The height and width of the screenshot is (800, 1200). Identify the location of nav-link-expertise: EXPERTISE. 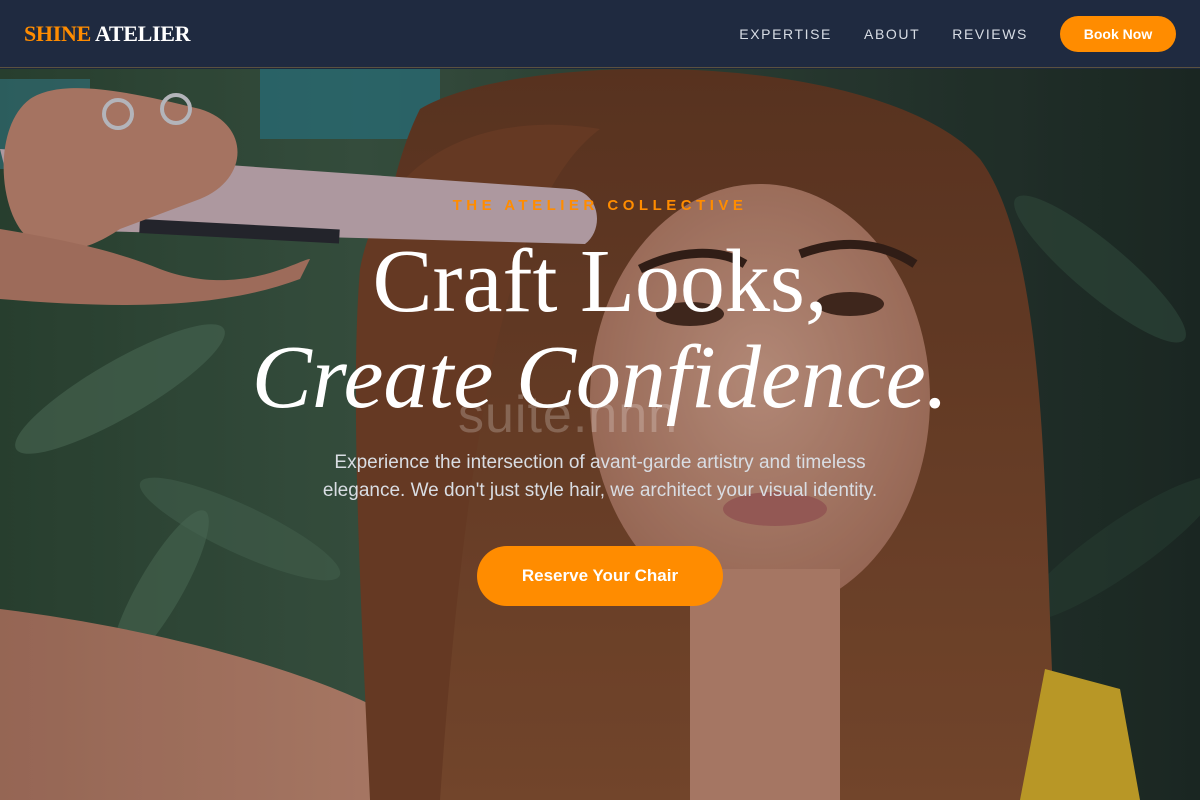
(785, 34).